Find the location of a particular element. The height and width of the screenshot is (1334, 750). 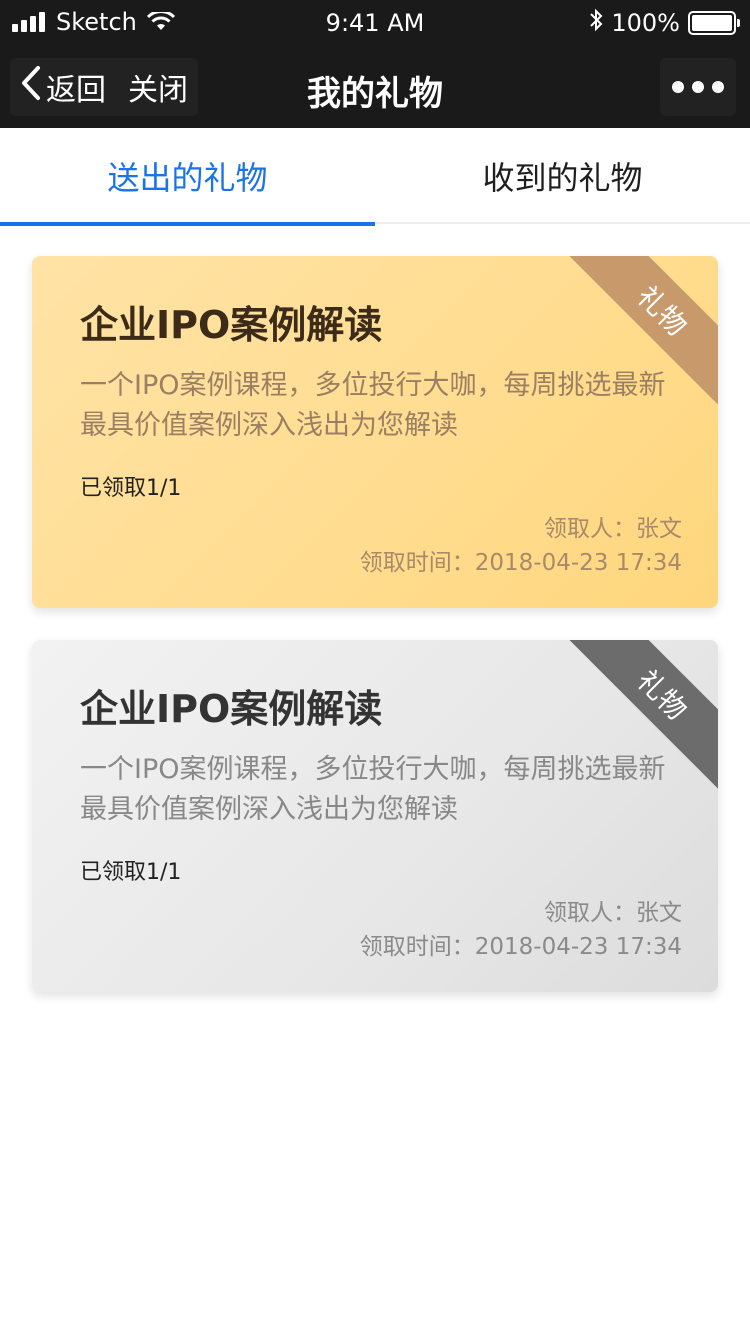

page-title: 我的礼物 is located at coordinates (375, 94).